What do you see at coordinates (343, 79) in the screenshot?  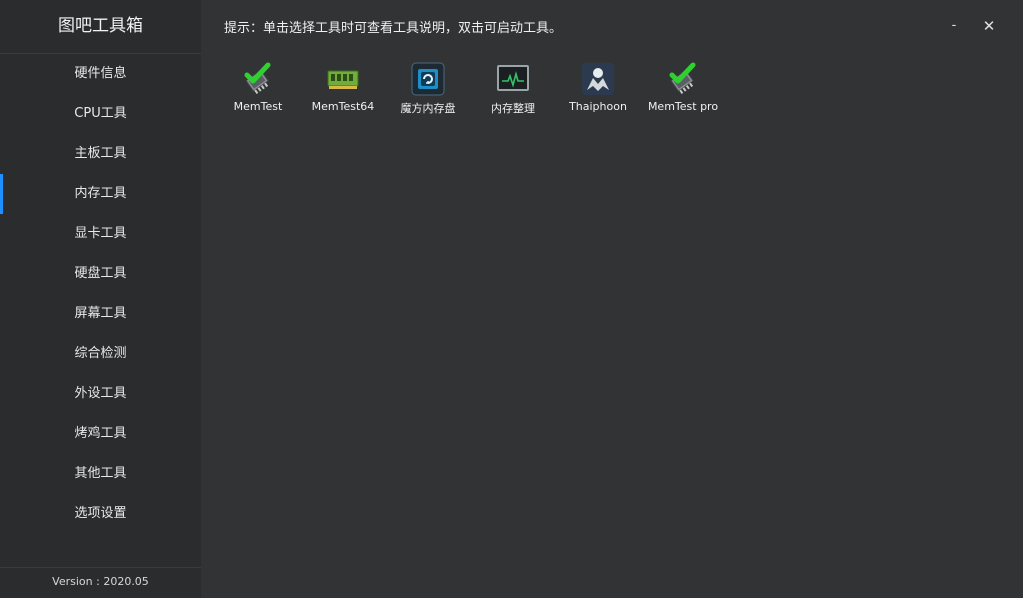 I see `memory-module-icon` at bounding box center [343, 79].